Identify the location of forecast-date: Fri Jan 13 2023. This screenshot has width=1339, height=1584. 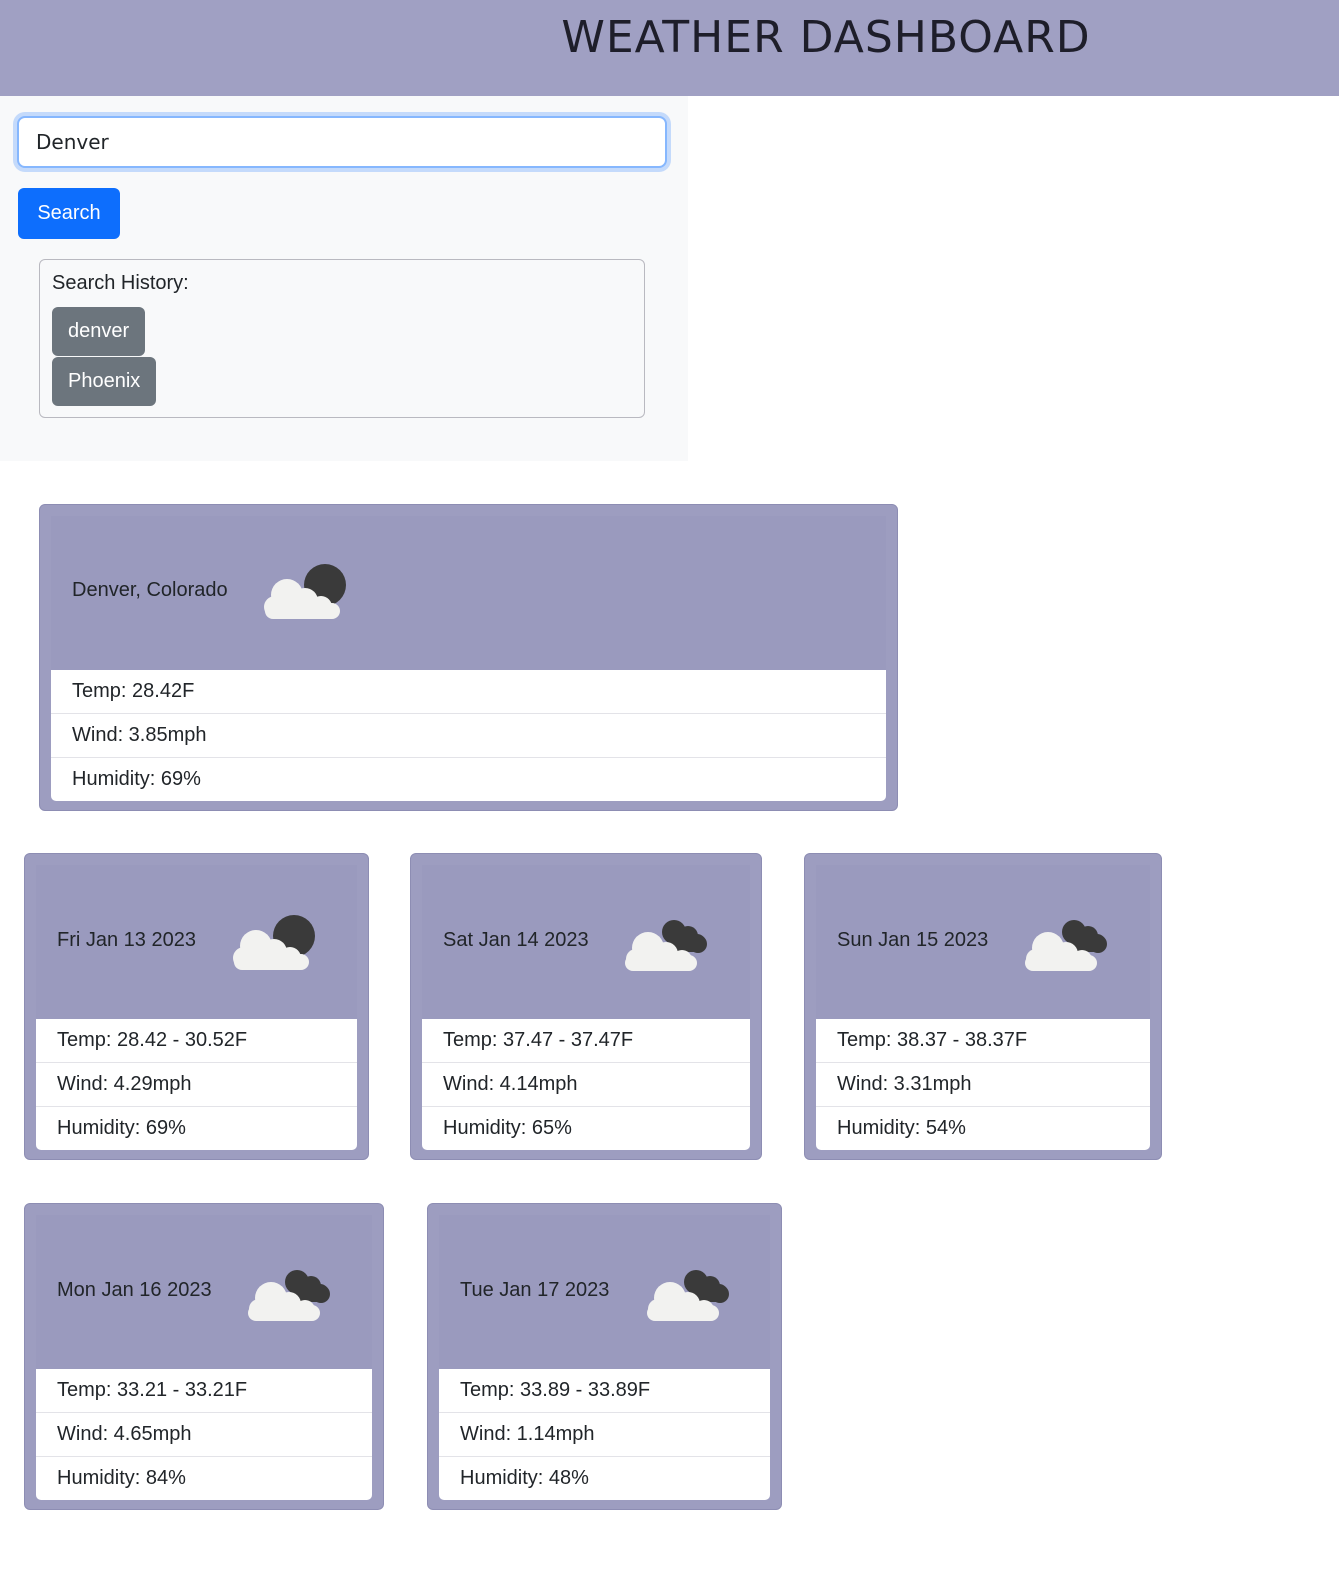
(126, 940).